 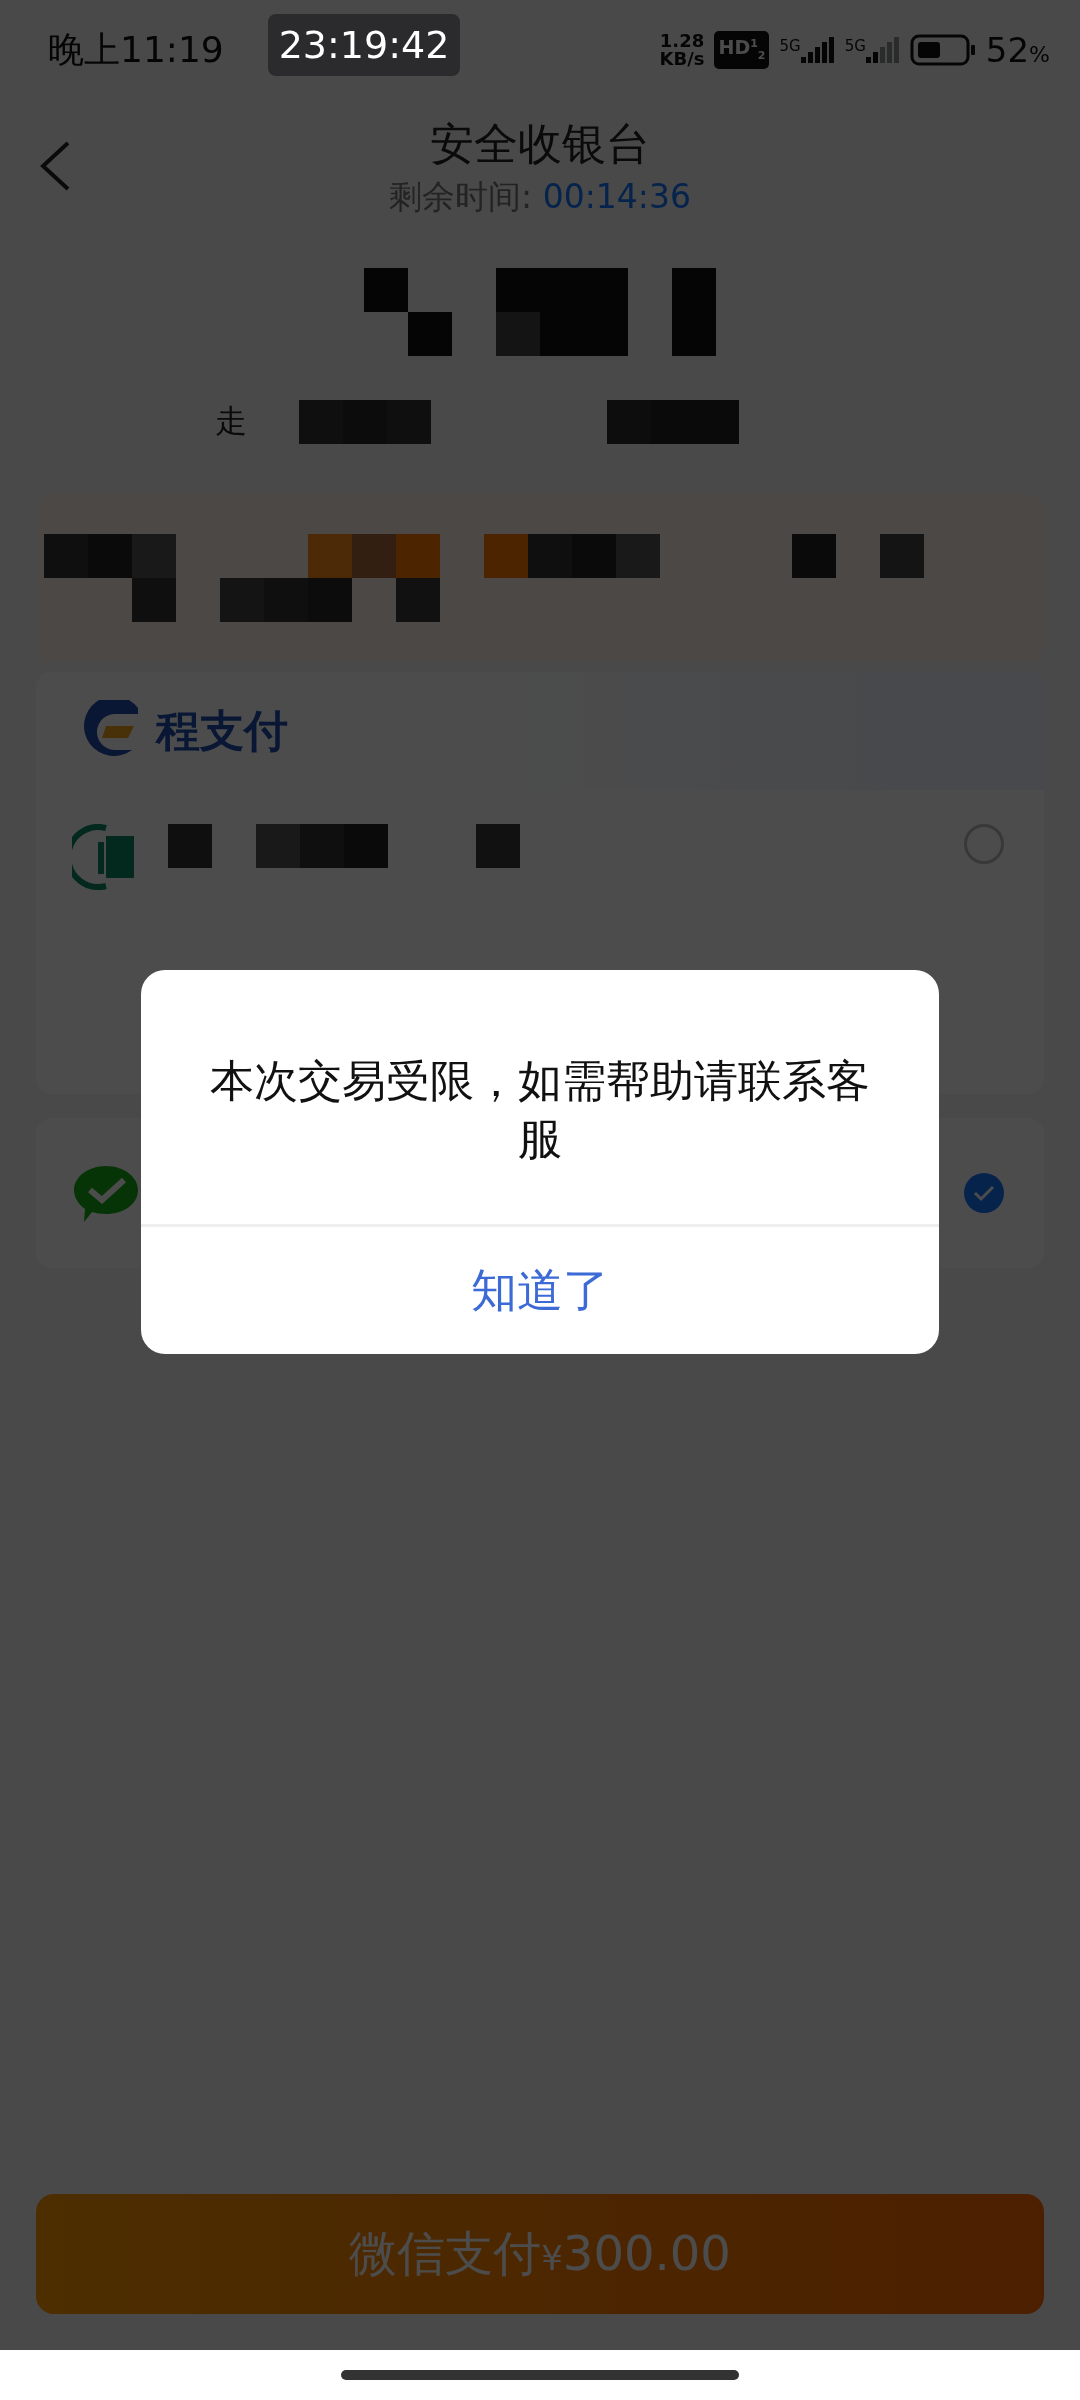 What do you see at coordinates (364, 45) in the screenshot?
I see `clock-overlay: 23:19:42` at bounding box center [364, 45].